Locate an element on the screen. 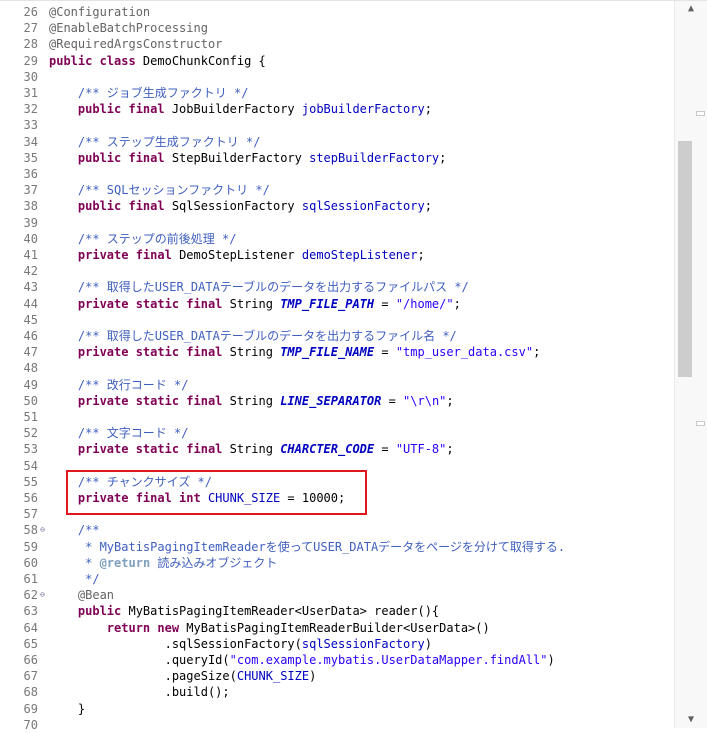 This screenshot has height=733, width=707. code-token: "/home/" is located at coordinates (424, 303).